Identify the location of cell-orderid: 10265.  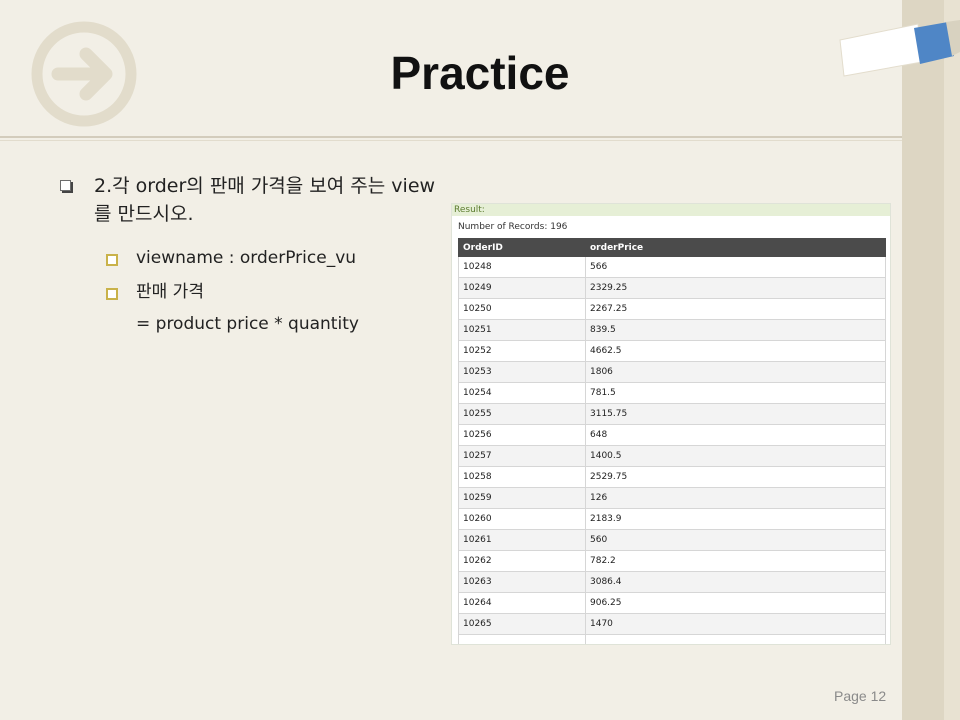
(522, 624).